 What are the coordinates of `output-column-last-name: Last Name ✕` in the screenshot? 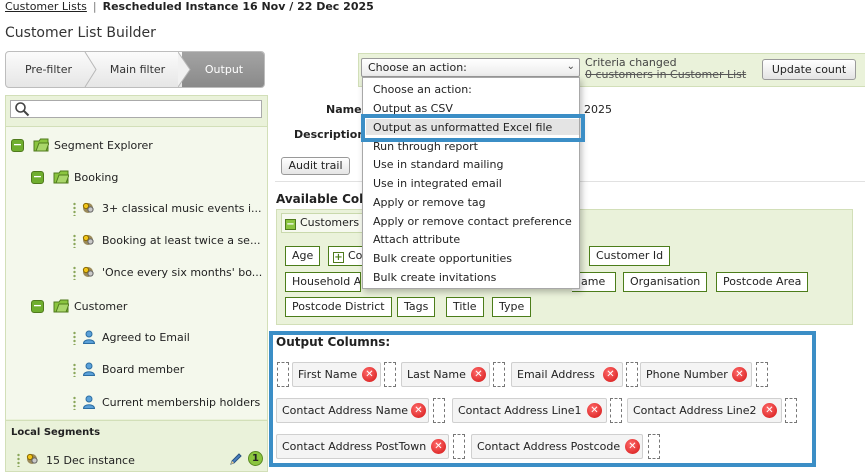 It's located at (445, 374).